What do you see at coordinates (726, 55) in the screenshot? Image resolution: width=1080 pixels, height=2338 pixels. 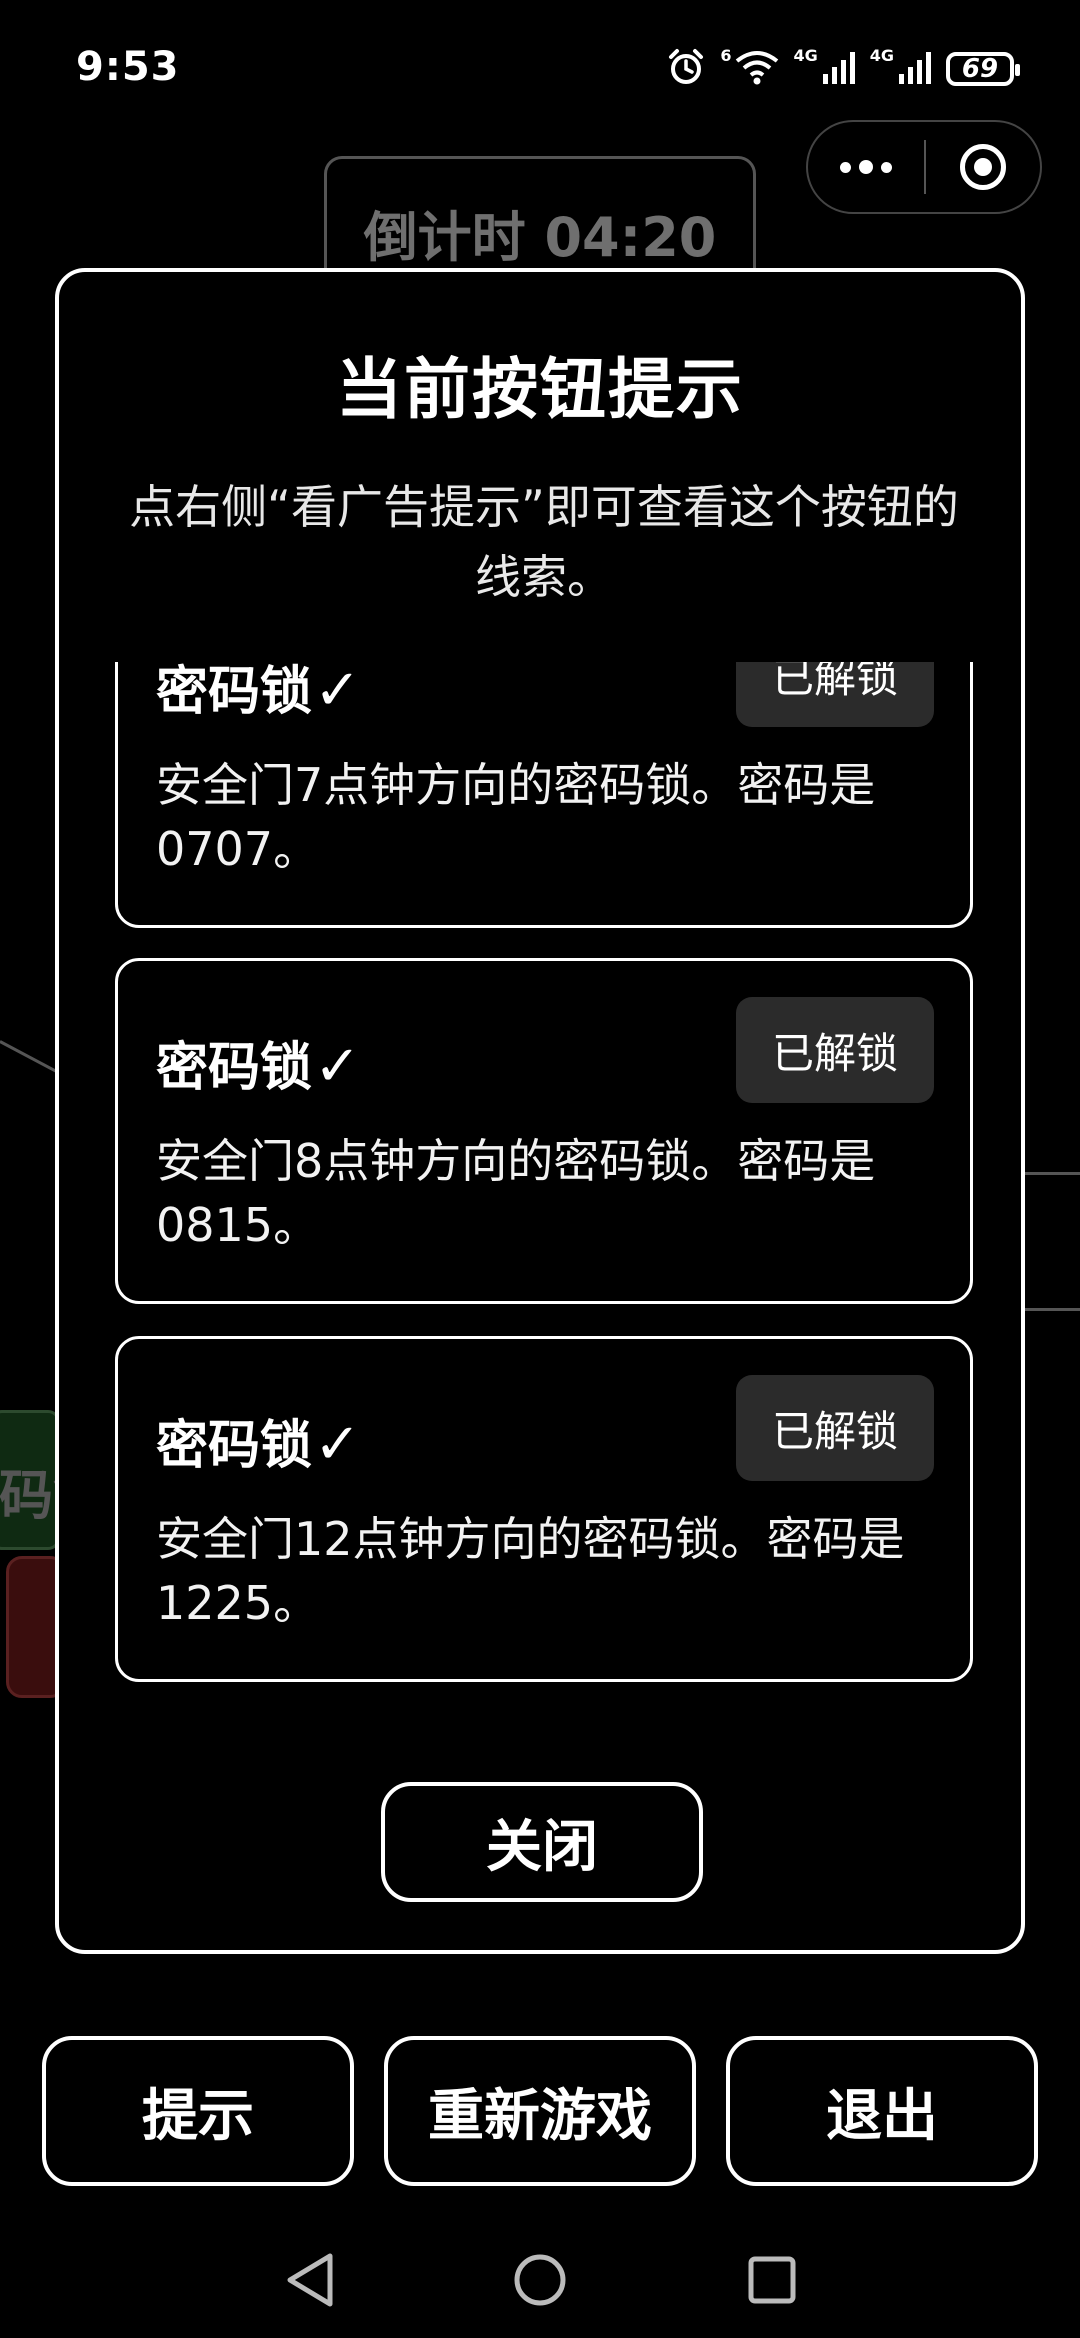 I see `wifi-badge: 6` at bounding box center [726, 55].